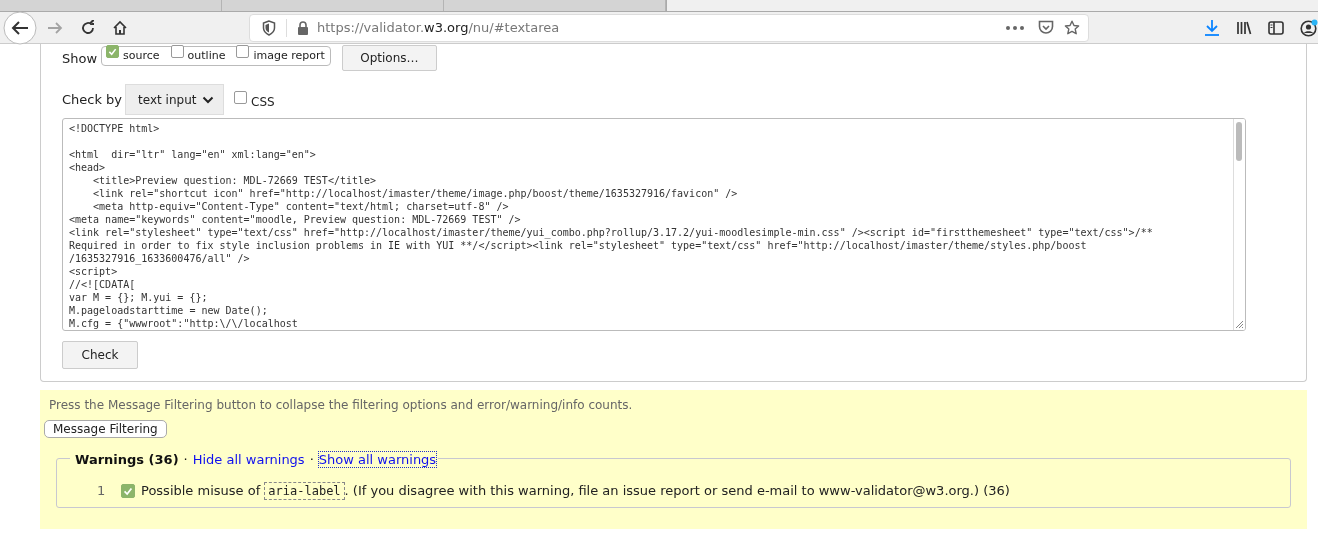  What do you see at coordinates (127, 459) in the screenshot?
I see `warnings-heading: Warnings (36)` at bounding box center [127, 459].